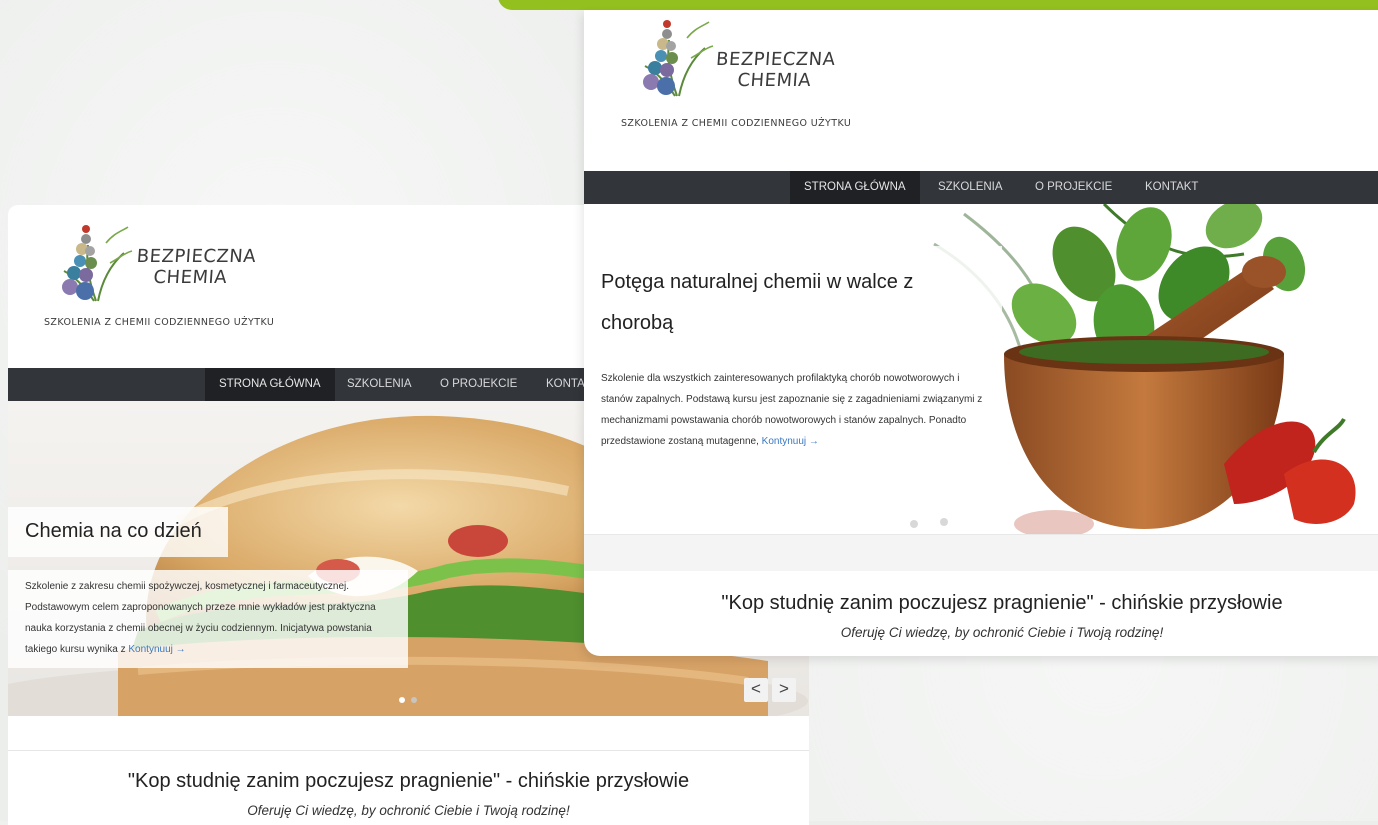 The image size is (1378, 825). What do you see at coordinates (414, 700) in the screenshot?
I see `slider-dot` at bounding box center [414, 700].